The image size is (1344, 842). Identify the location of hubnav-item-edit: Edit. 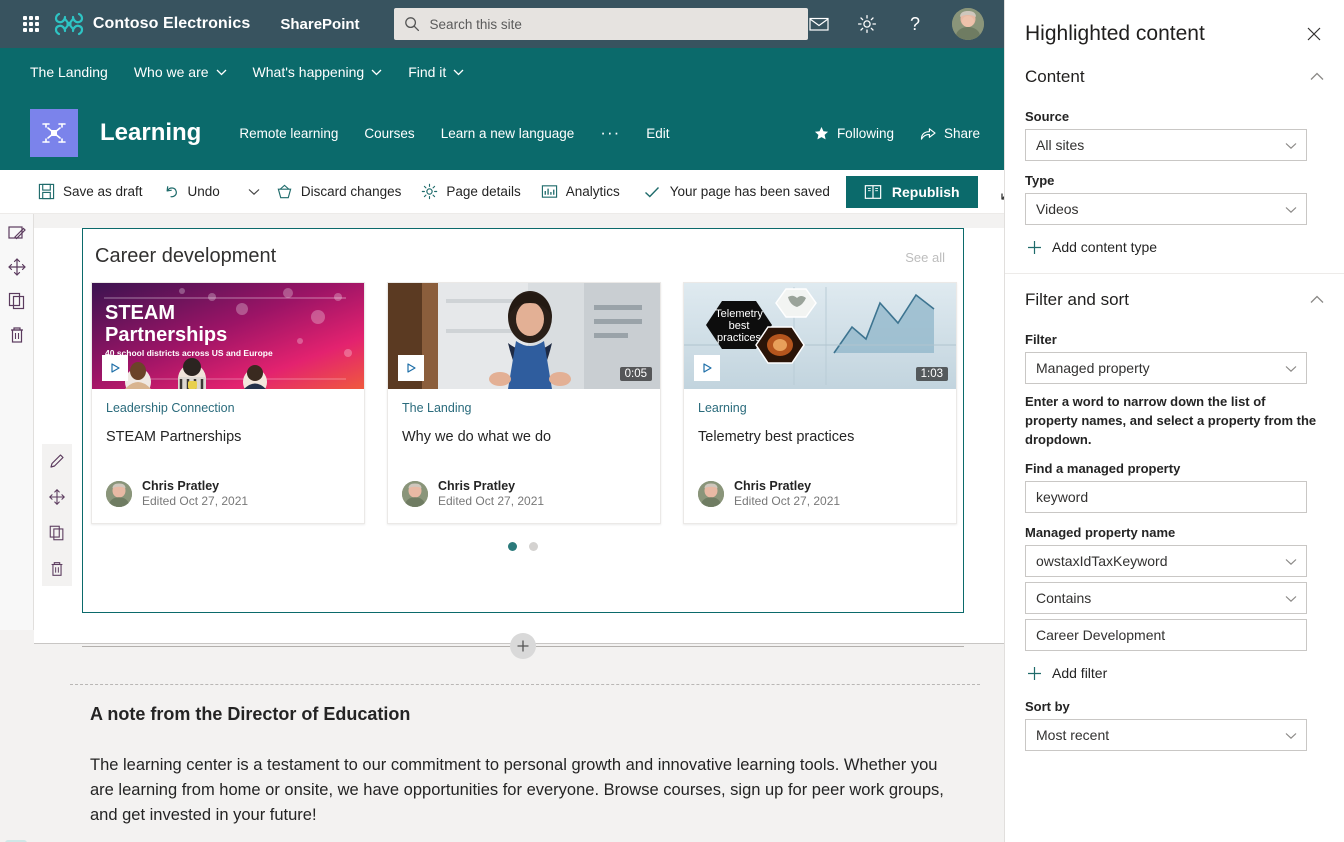
(657, 133).